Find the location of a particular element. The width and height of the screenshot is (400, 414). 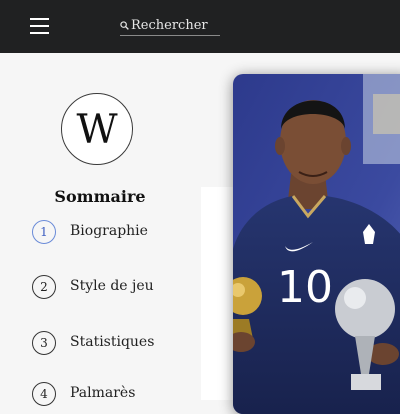

toc-number-badge: 3 is located at coordinates (44, 343).